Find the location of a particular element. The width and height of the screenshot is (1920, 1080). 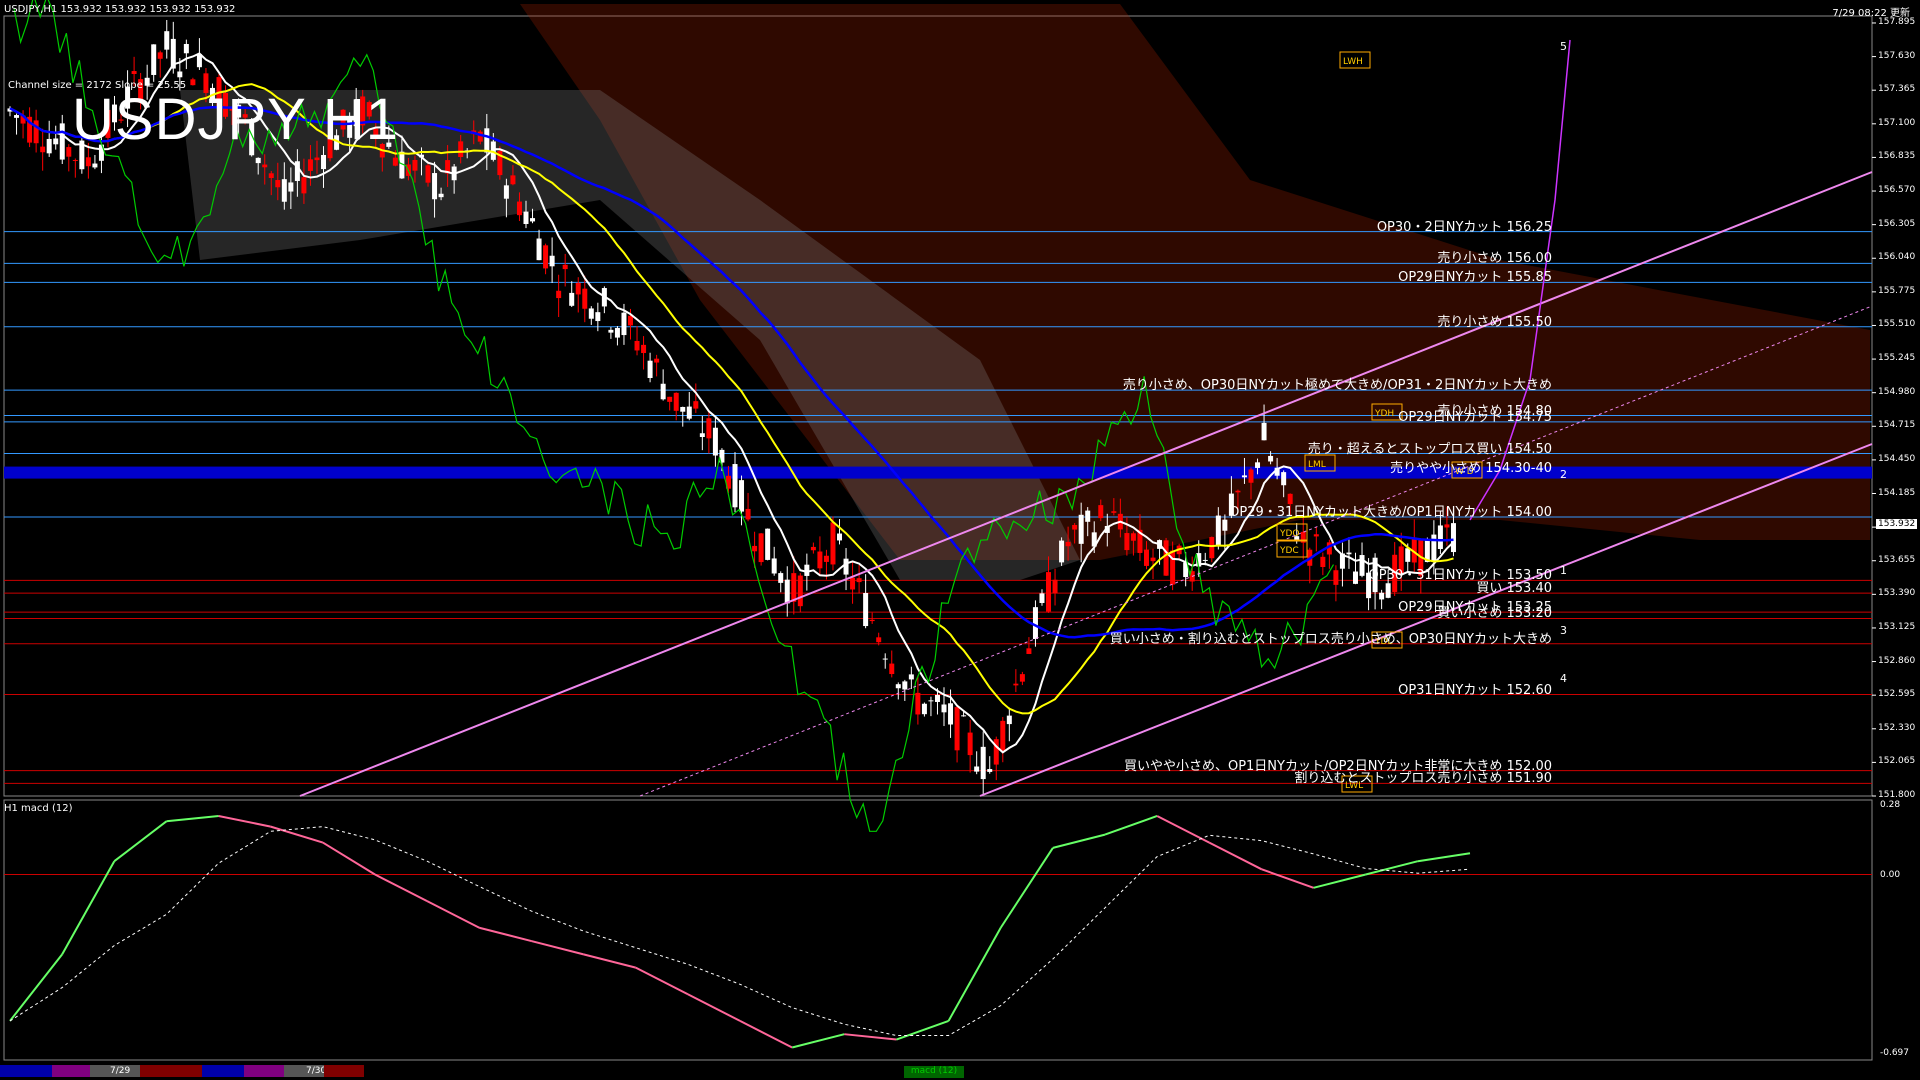

macd-tab: macd (12) is located at coordinates (934, 1072).